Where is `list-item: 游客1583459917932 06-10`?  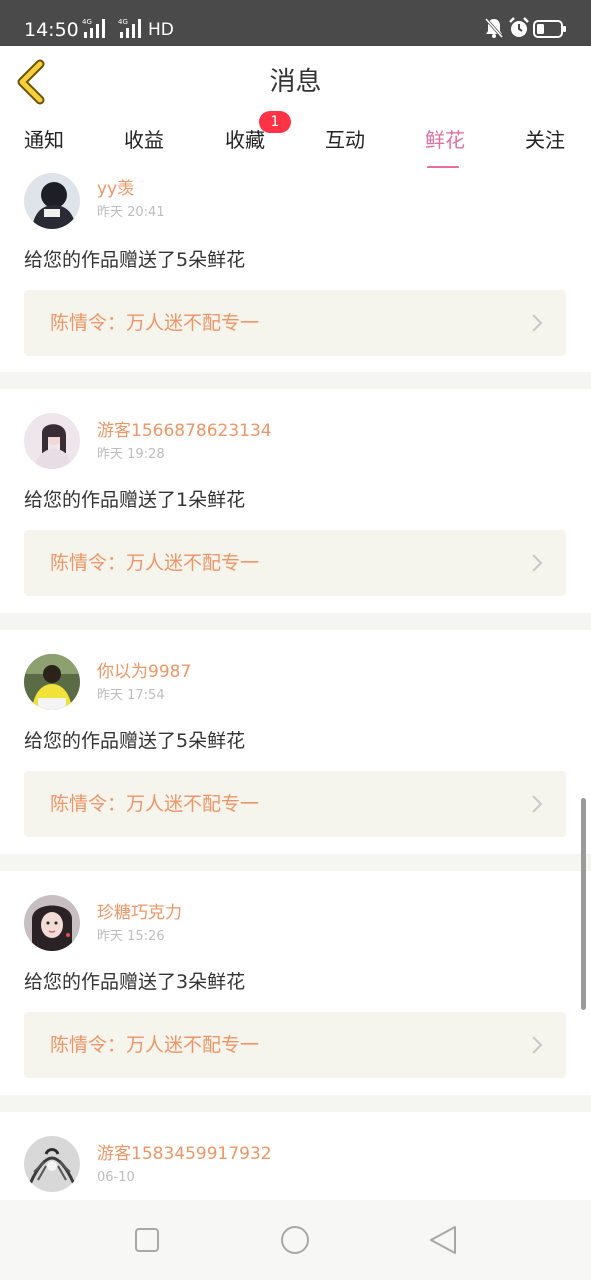
list-item: 游客1583459917932 06-10 is located at coordinates (295, 1156).